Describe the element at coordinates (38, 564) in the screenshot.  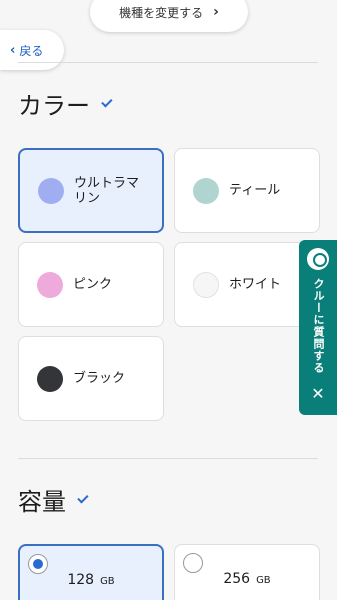
I see `radio-selected-icon` at that location.